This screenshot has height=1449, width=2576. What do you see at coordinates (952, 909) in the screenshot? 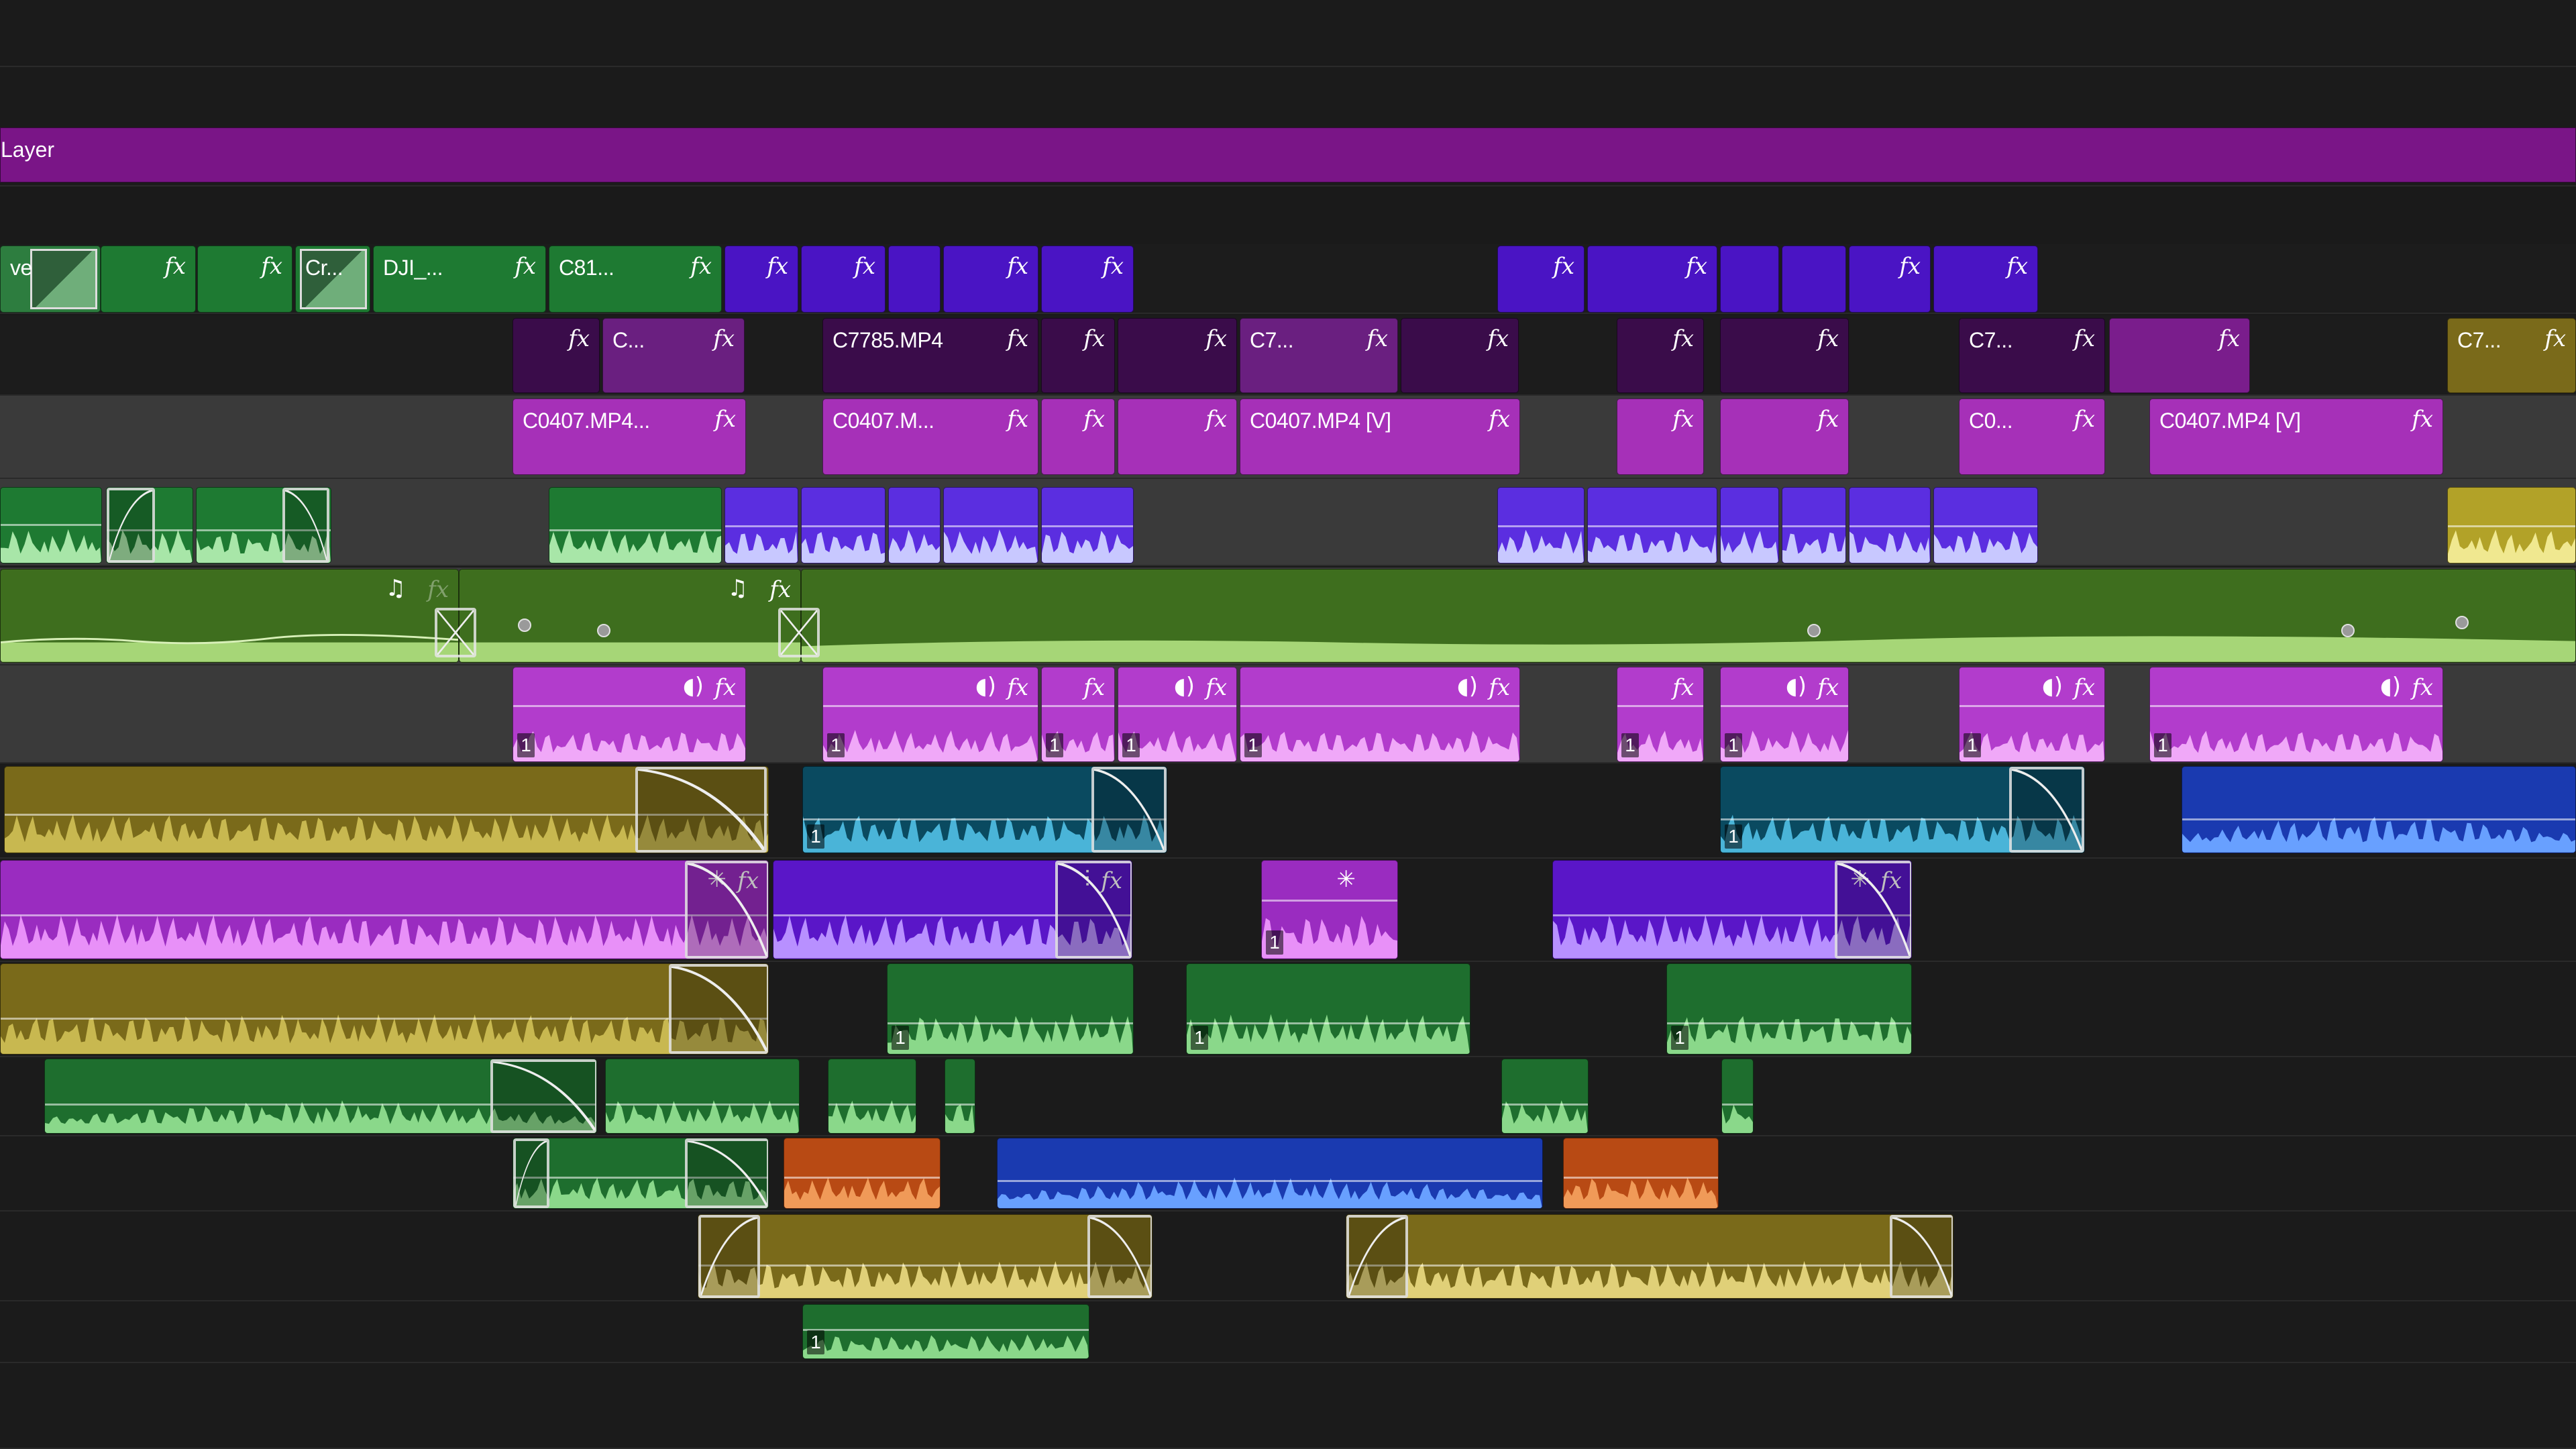
I see `audio-clip: fx ⫶` at bounding box center [952, 909].